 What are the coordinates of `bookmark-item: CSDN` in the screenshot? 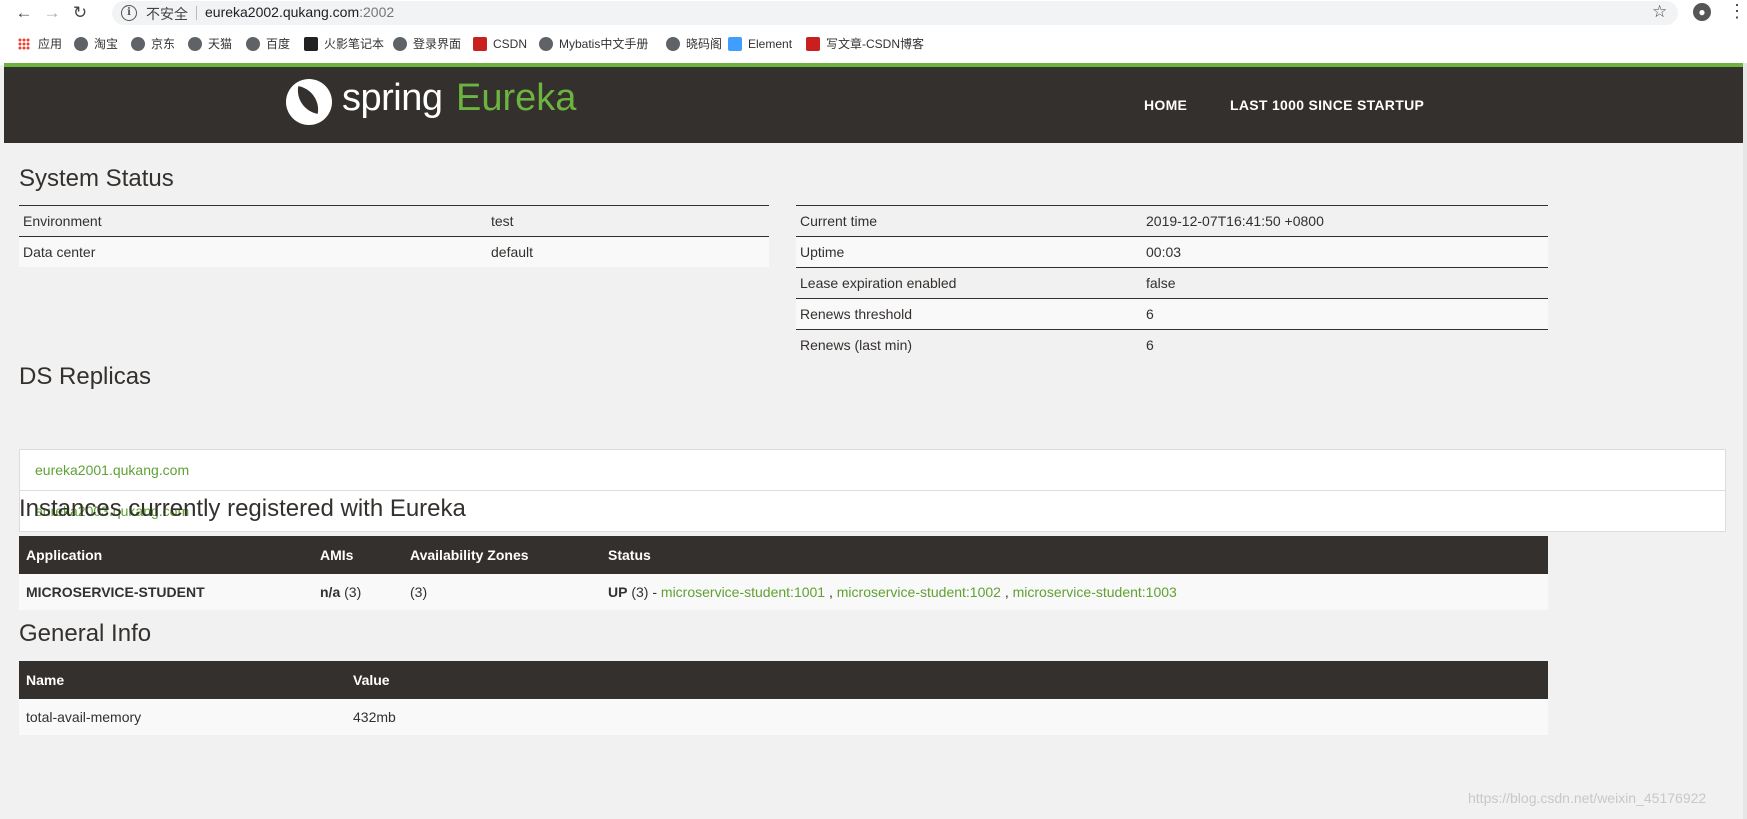 It's located at (500, 44).